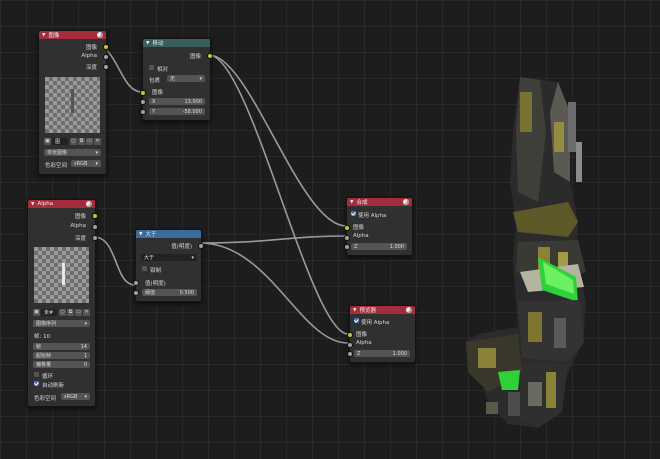 This screenshot has height=459, width=660. What do you see at coordinates (39, 347) in the screenshot?
I see `frames-field-label: 帧` at bounding box center [39, 347].